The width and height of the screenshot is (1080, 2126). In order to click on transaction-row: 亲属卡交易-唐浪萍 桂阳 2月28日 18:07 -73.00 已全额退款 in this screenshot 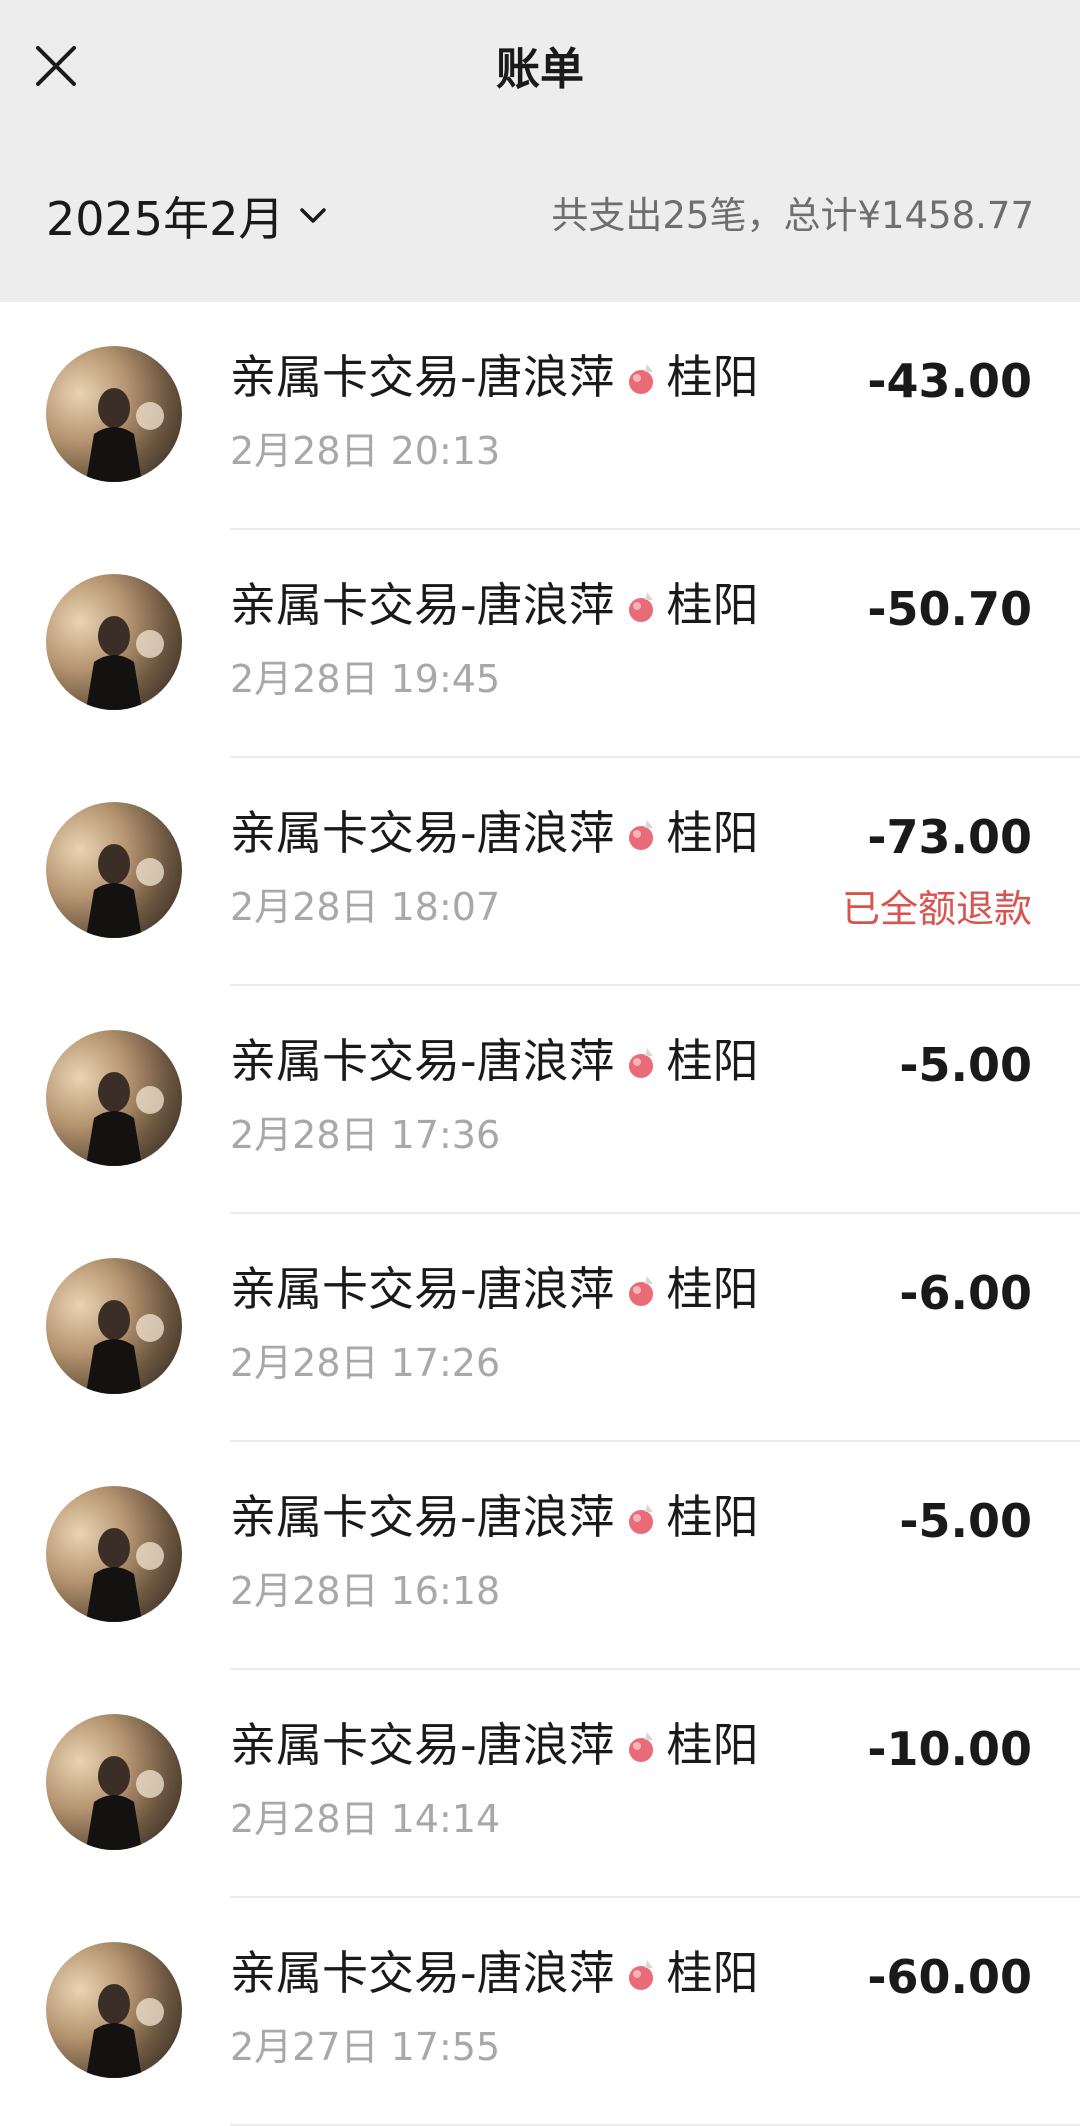, I will do `click(540, 872)`.